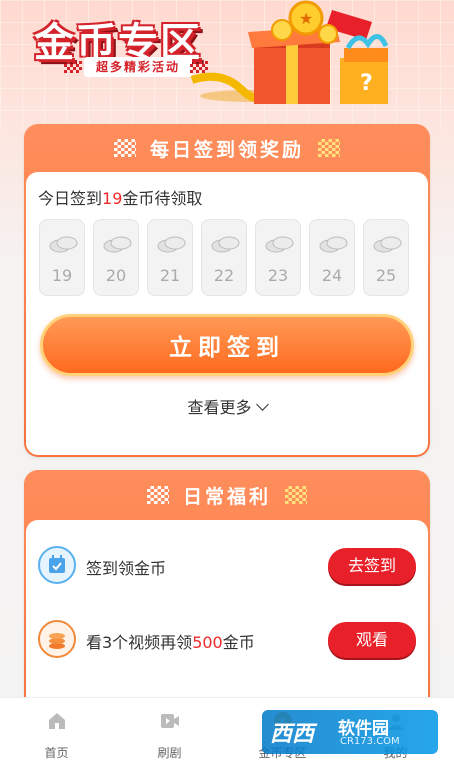 The width and height of the screenshot is (454, 766). Describe the element at coordinates (370, 741) in the screenshot. I see `watermark-domain: CR173.COM` at that location.